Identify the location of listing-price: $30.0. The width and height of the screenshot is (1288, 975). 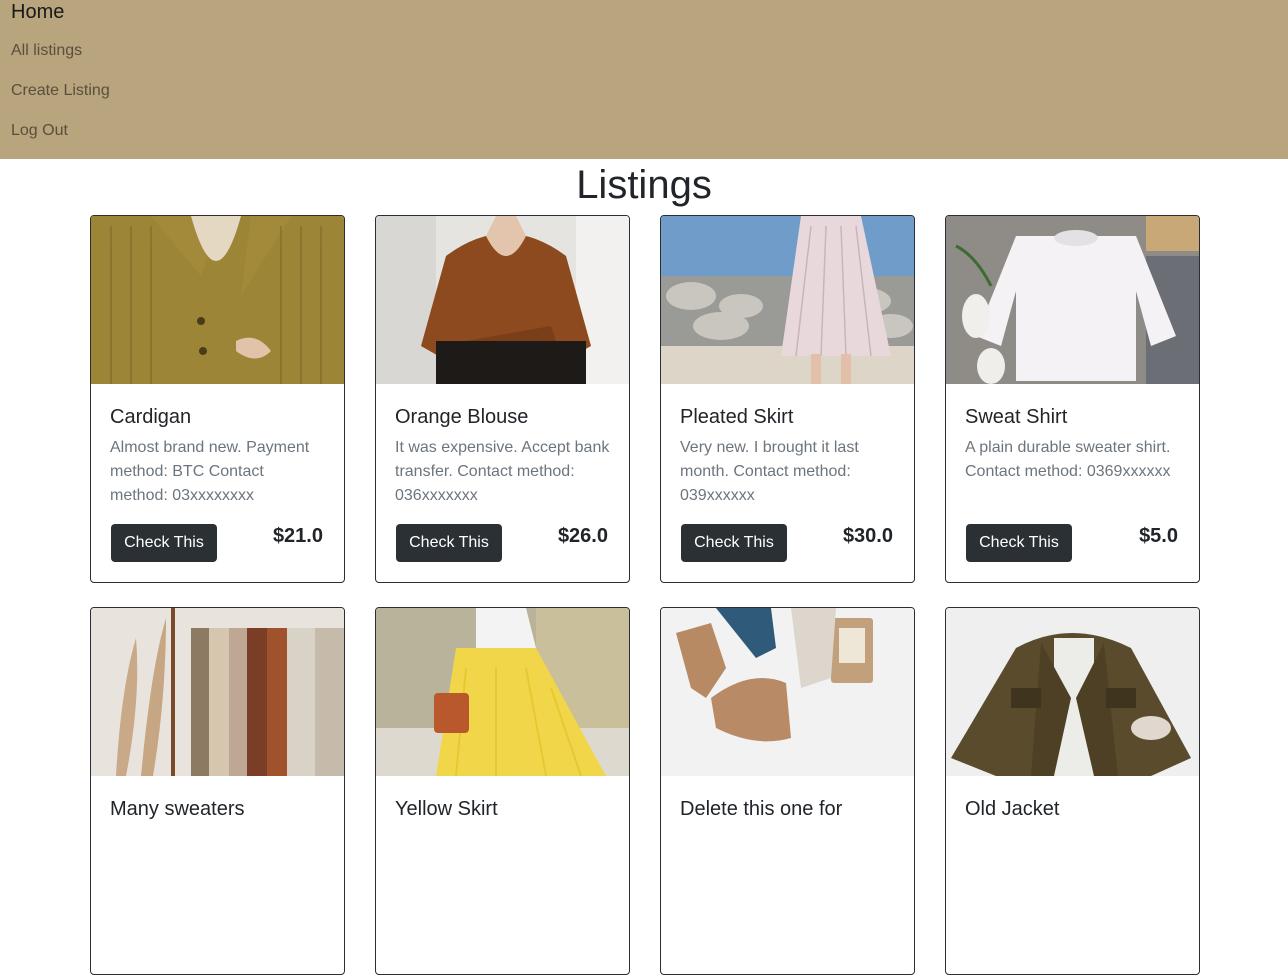
(867, 536).